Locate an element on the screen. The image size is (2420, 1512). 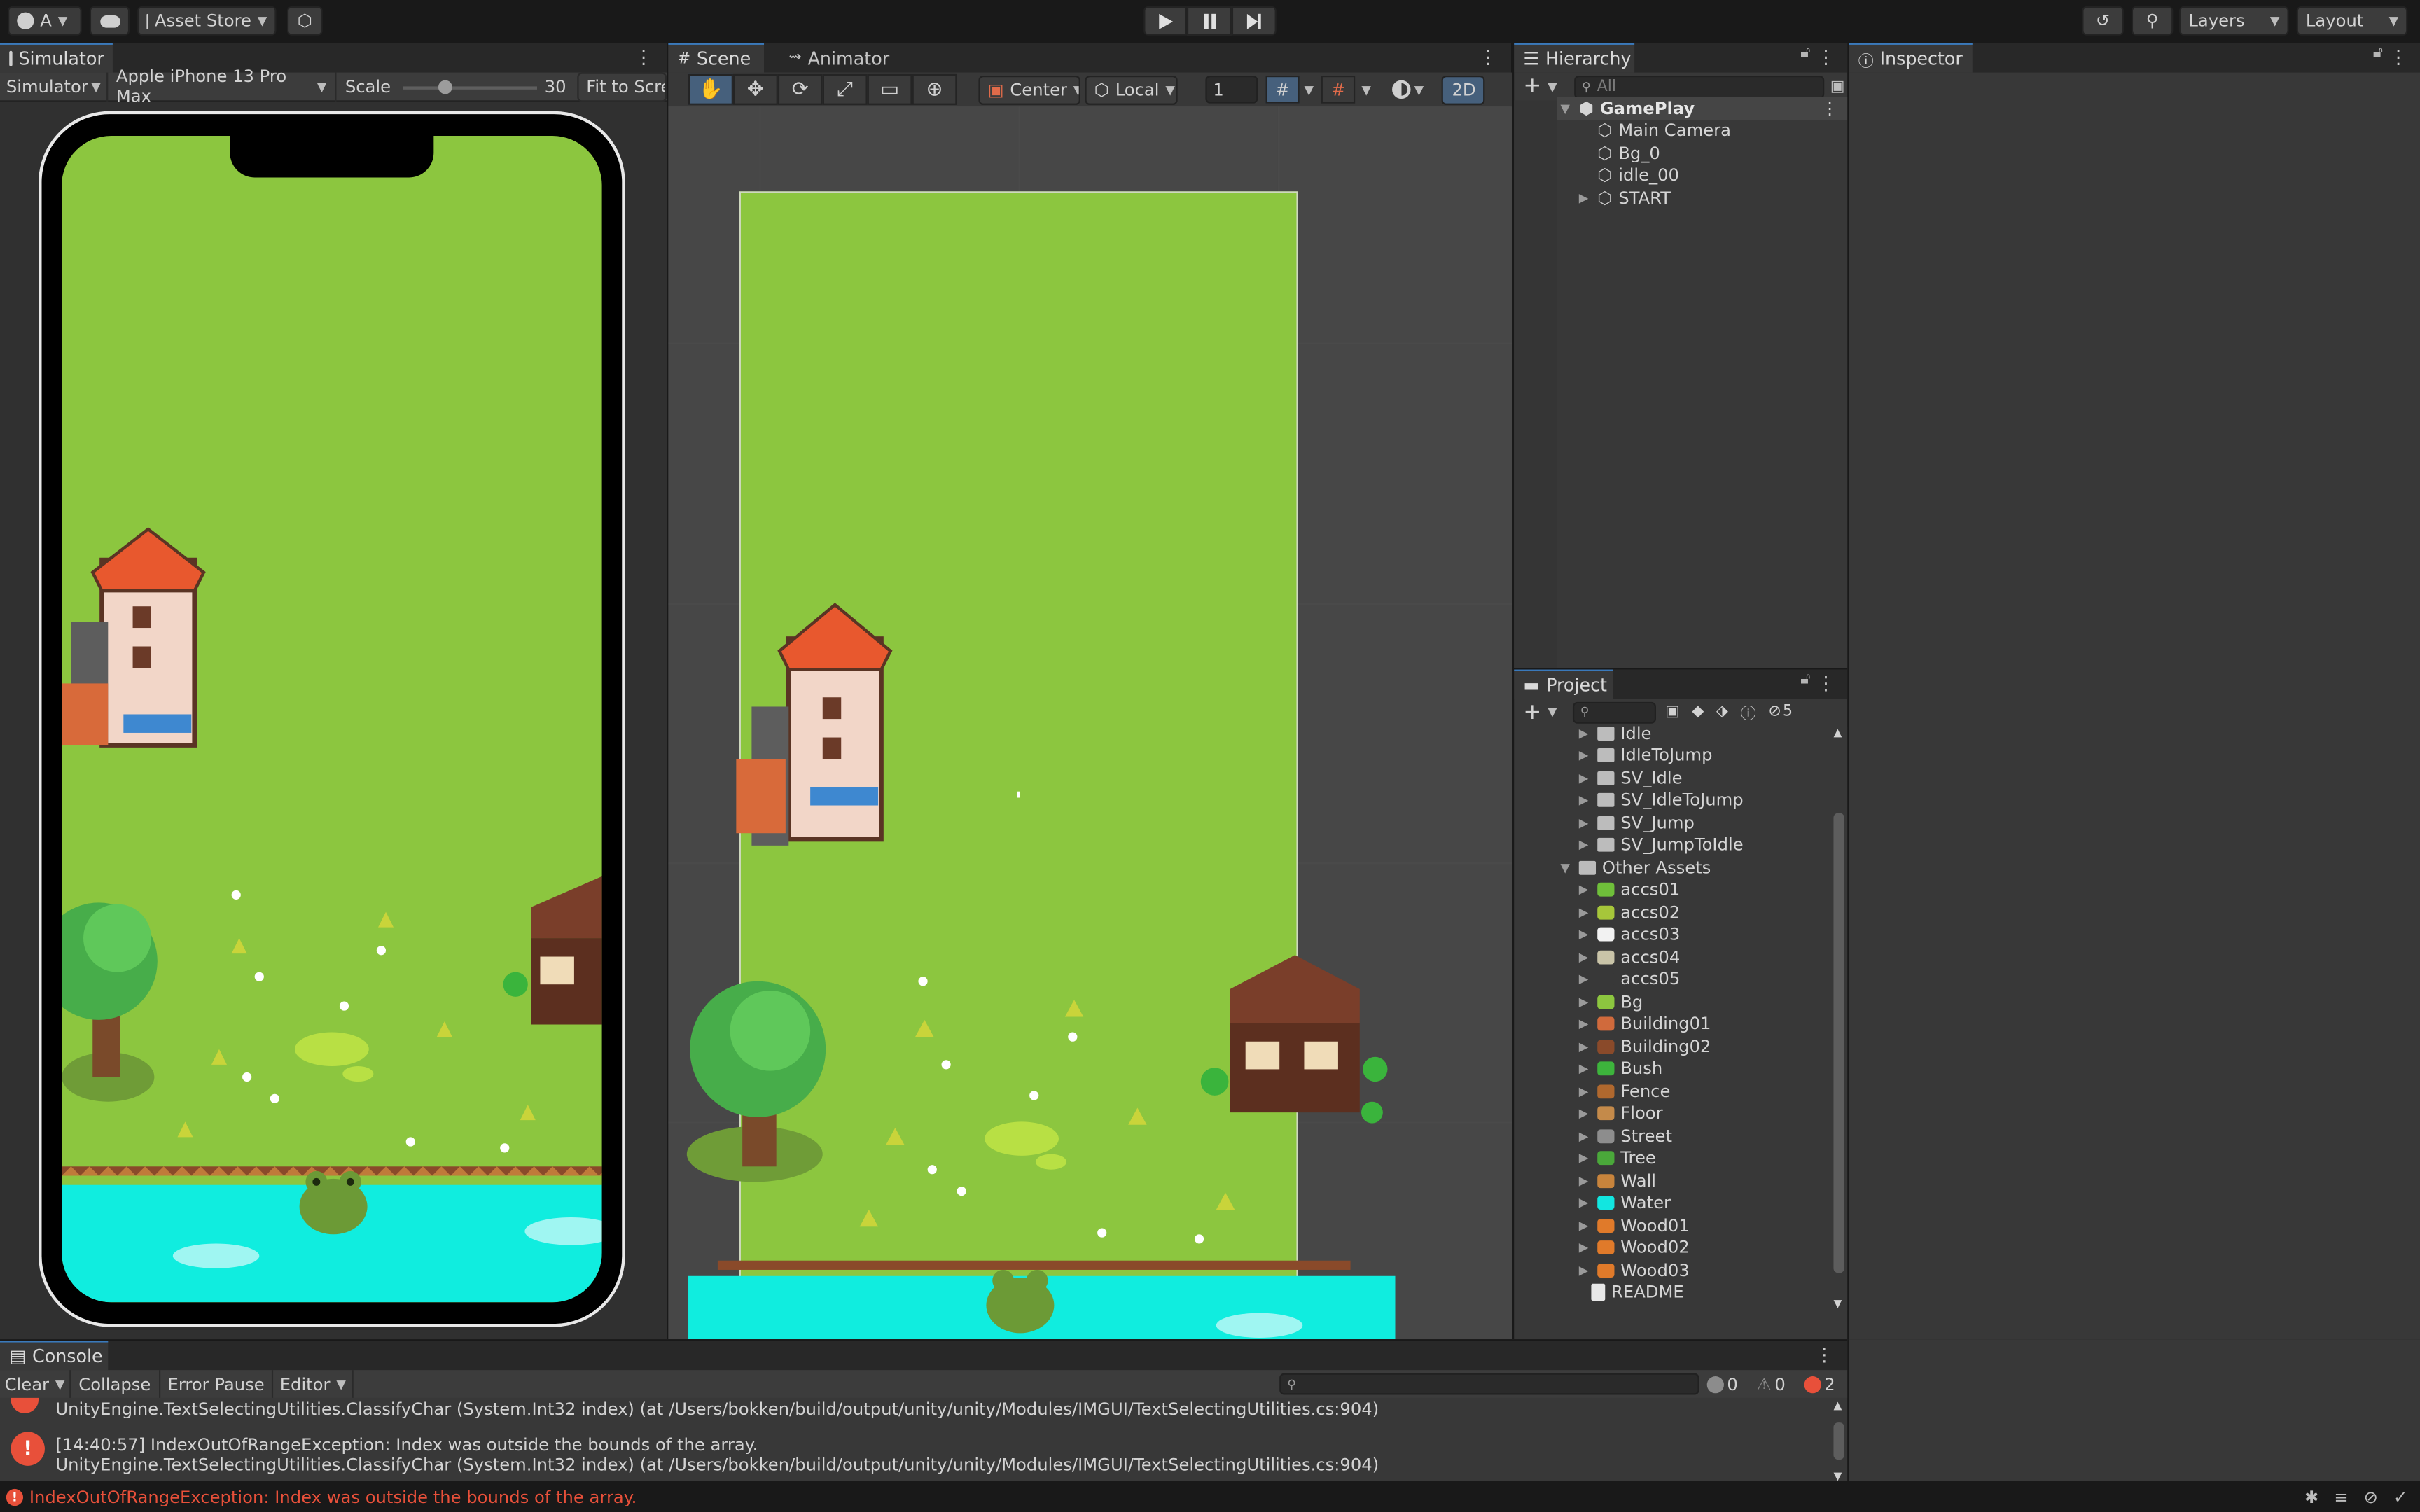
check-circle-icon: ✓ is located at coordinates (2400, 1497).